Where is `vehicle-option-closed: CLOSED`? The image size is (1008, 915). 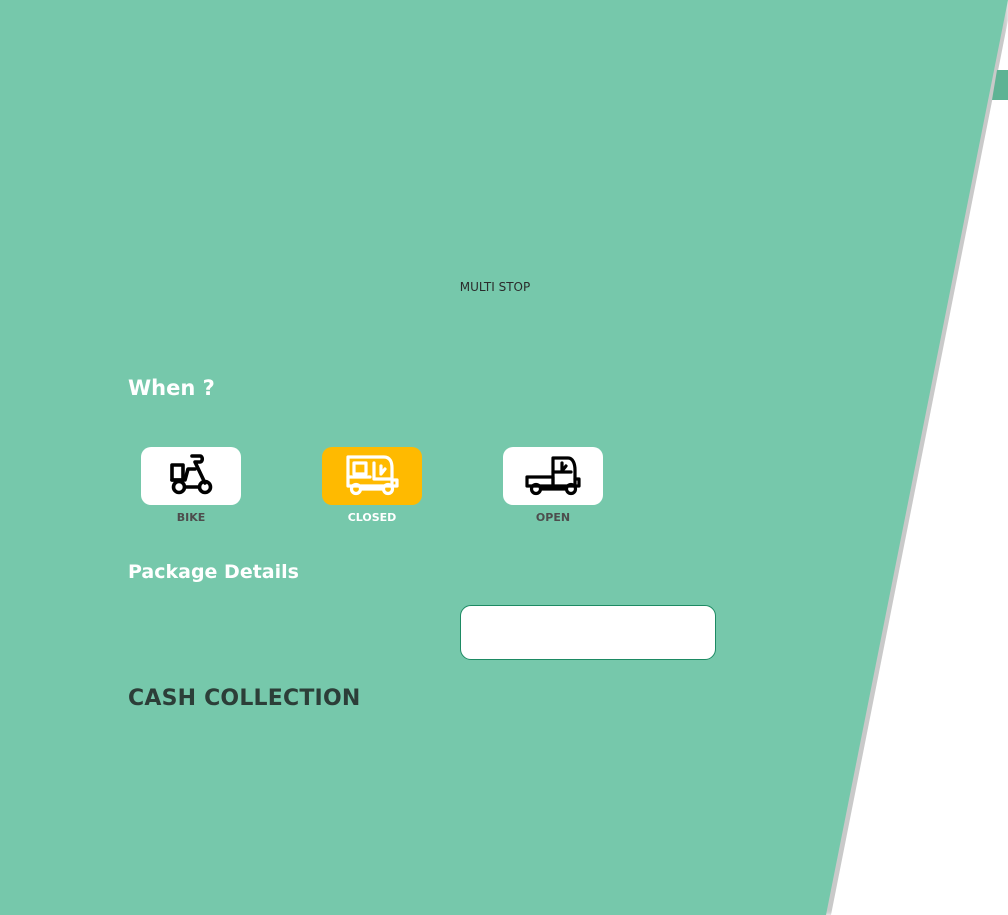 vehicle-option-closed: CLOSED is located at coordinates (372, 487).